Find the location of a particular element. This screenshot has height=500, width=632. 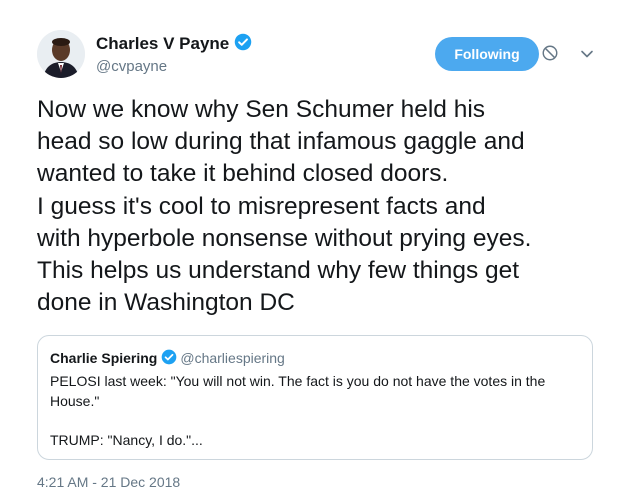

quoted-tweet-header: Charlie Spiering @charliespiering is located at coordinates (167, 358).